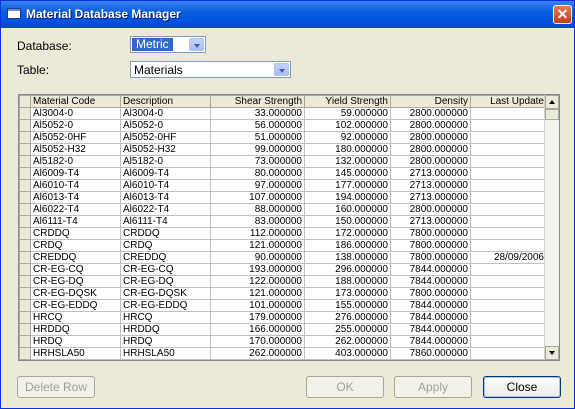  Describe the element at coordinates (347, 173) in the screenshot. I see `table-cell: 145.000000` at that location.